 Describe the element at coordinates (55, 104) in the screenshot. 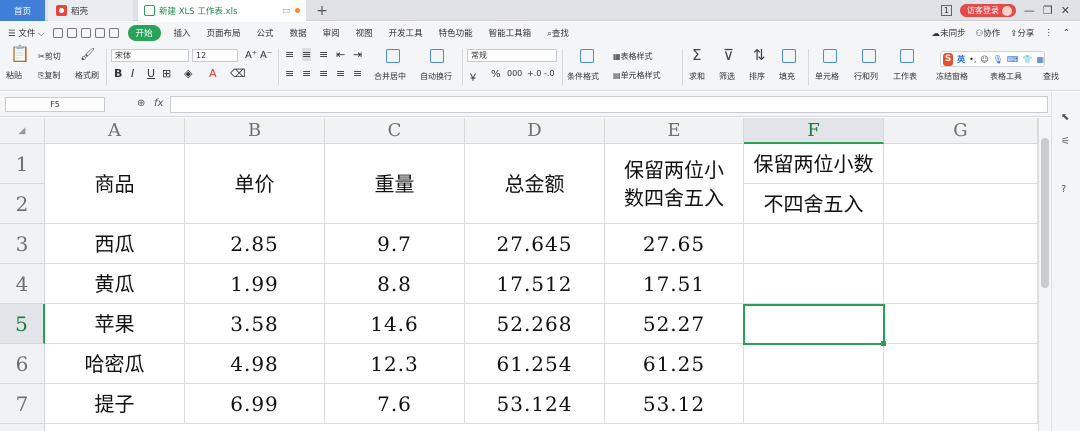

I see `name-box: F5` at that location.